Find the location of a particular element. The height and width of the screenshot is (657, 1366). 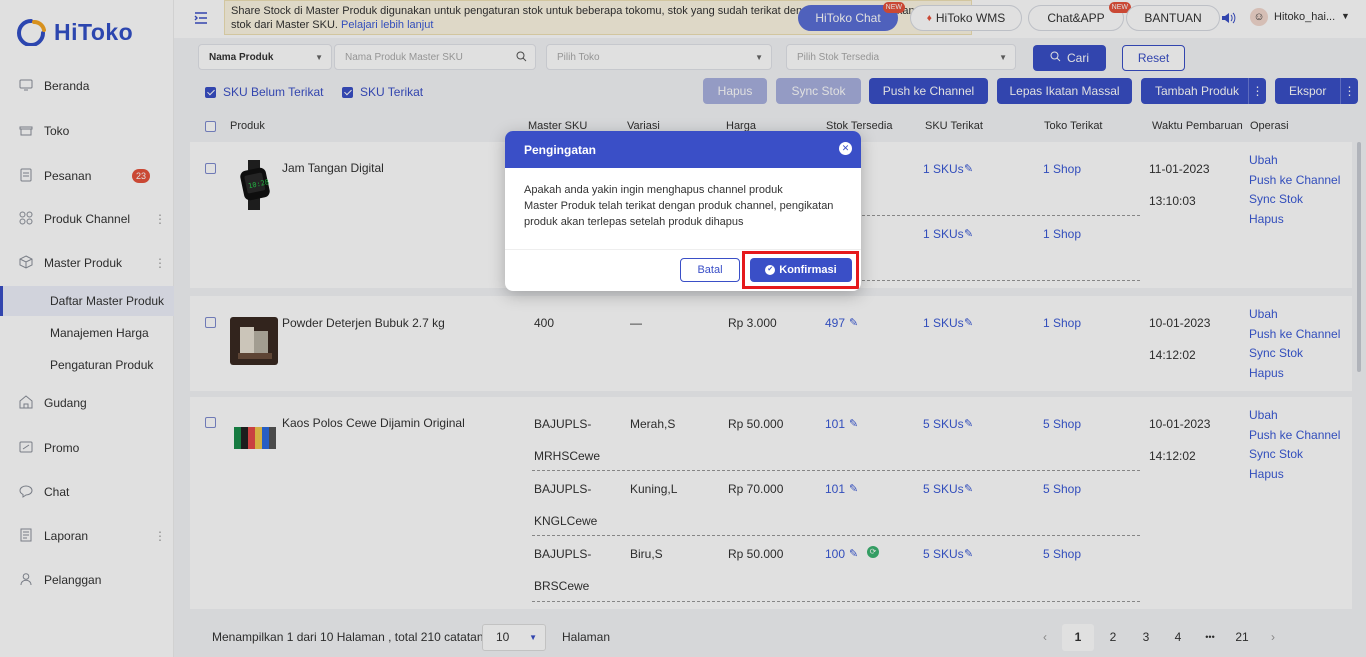

confirm-button: ✔ Konfirmasi is located at coordinates (801, 270).